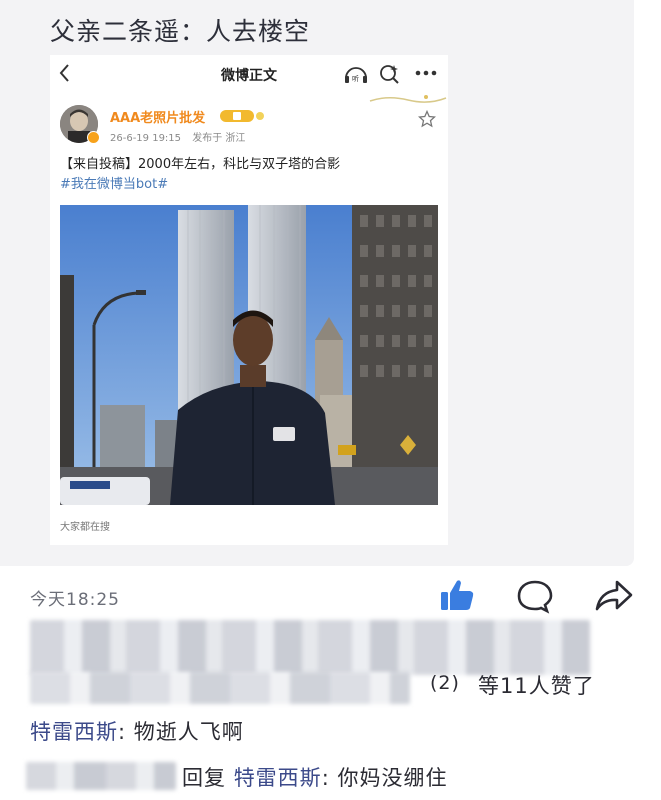 The height and width of the screenshot is (800, 661). I want to click on listen-icon: 听, so click(356, 75).